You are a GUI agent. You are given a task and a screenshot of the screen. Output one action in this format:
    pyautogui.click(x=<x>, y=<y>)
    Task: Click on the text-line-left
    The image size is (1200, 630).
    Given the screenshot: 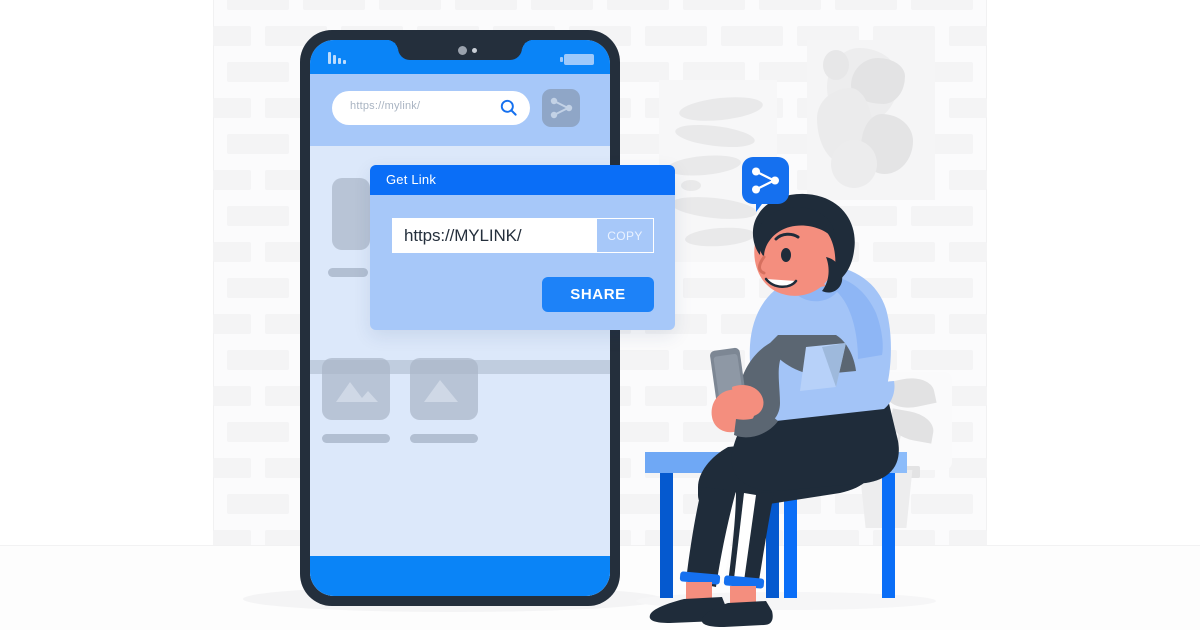 What is the action you would take?
    pyautogui.click(x=356, y=438)
    